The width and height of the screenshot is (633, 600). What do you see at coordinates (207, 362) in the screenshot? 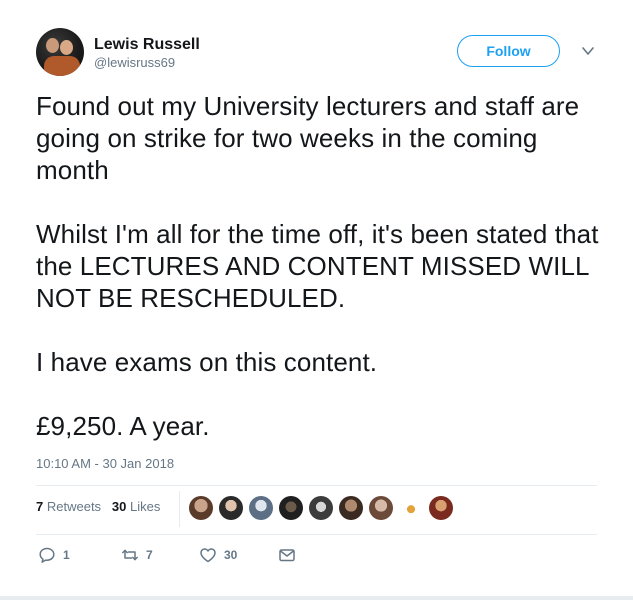
I see `tweet-paragraph: I have exams on this content.` at bounding box center [207, 362].